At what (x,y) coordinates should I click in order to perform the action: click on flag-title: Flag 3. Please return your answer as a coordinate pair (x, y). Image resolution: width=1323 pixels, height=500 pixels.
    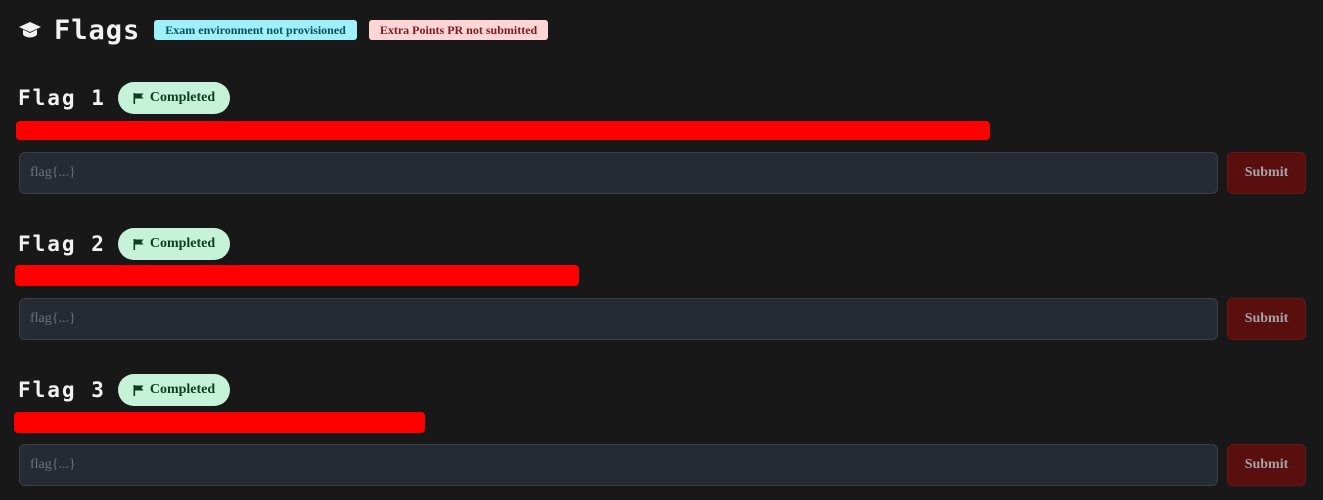
    Looking at the image, I should click on (62, 390).